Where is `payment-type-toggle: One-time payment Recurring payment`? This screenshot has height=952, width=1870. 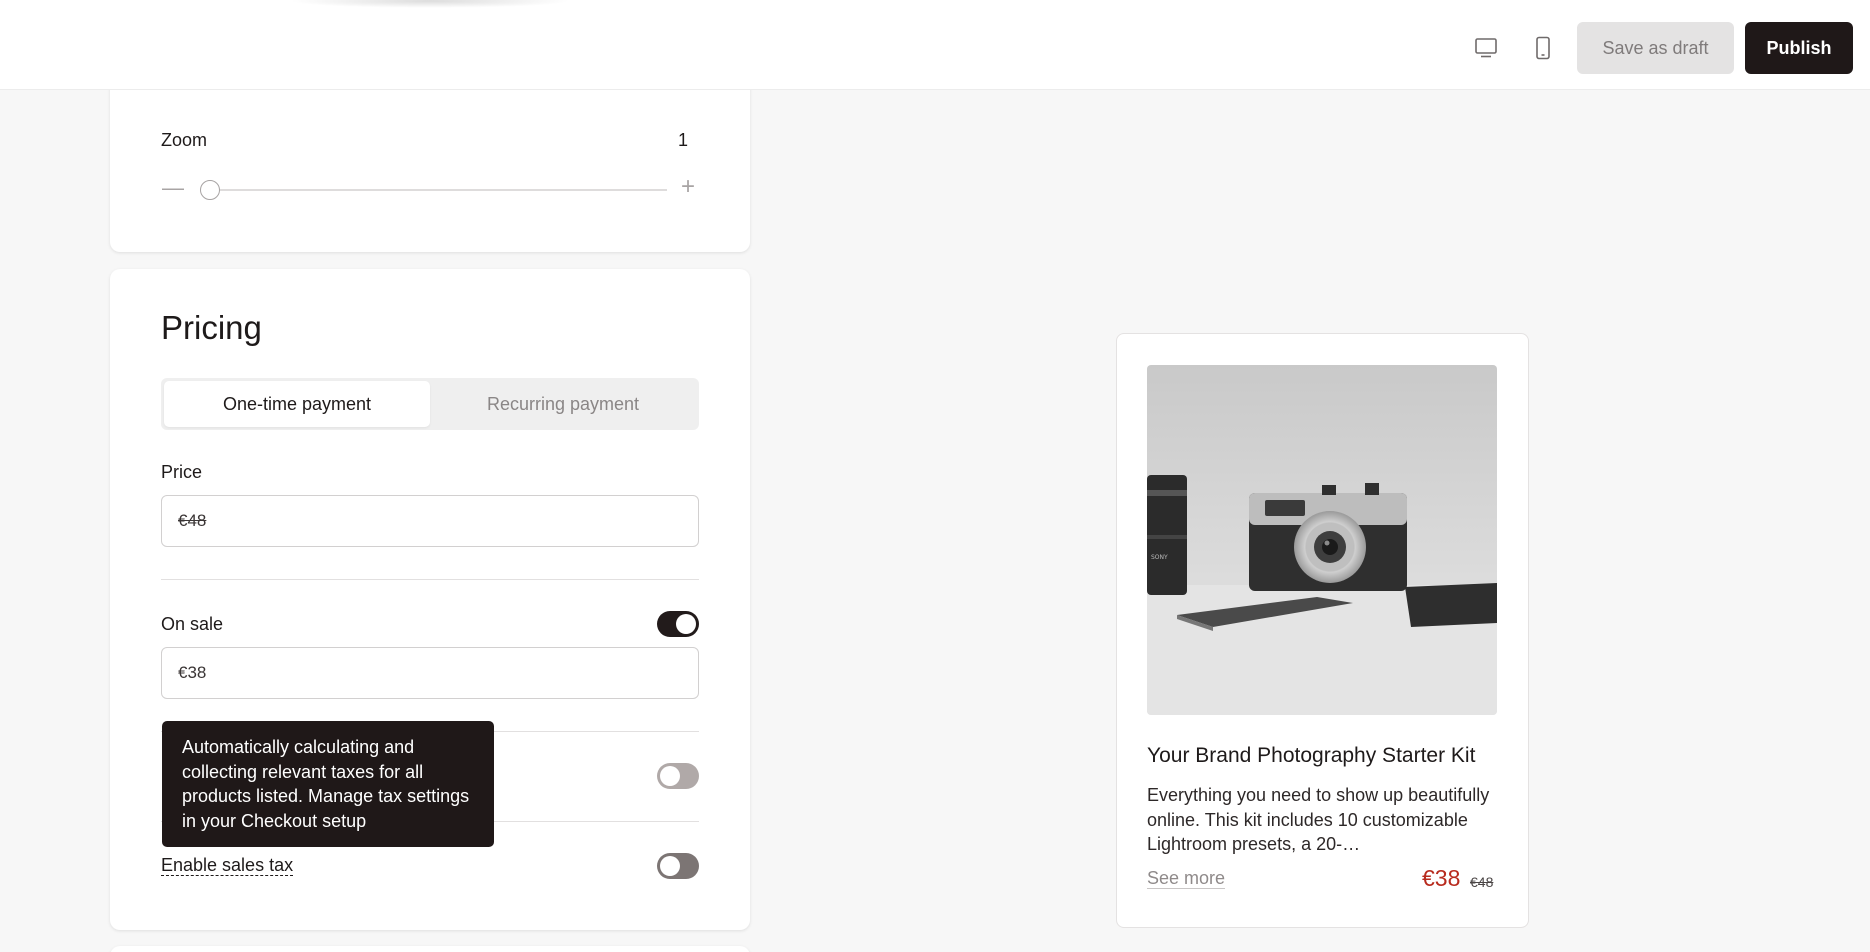
payment-type-toggle: One-time payment Recurring payment is located at coordinates (430, 404).